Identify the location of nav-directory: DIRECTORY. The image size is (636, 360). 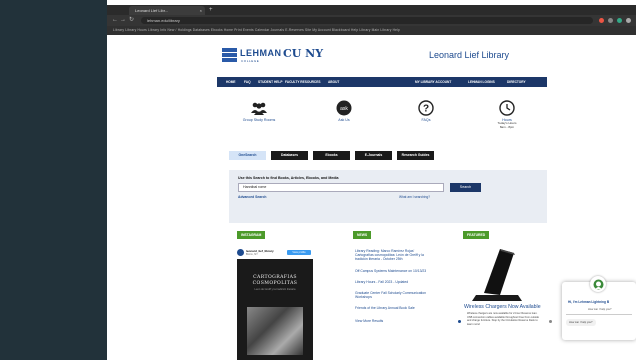
(516, 82).